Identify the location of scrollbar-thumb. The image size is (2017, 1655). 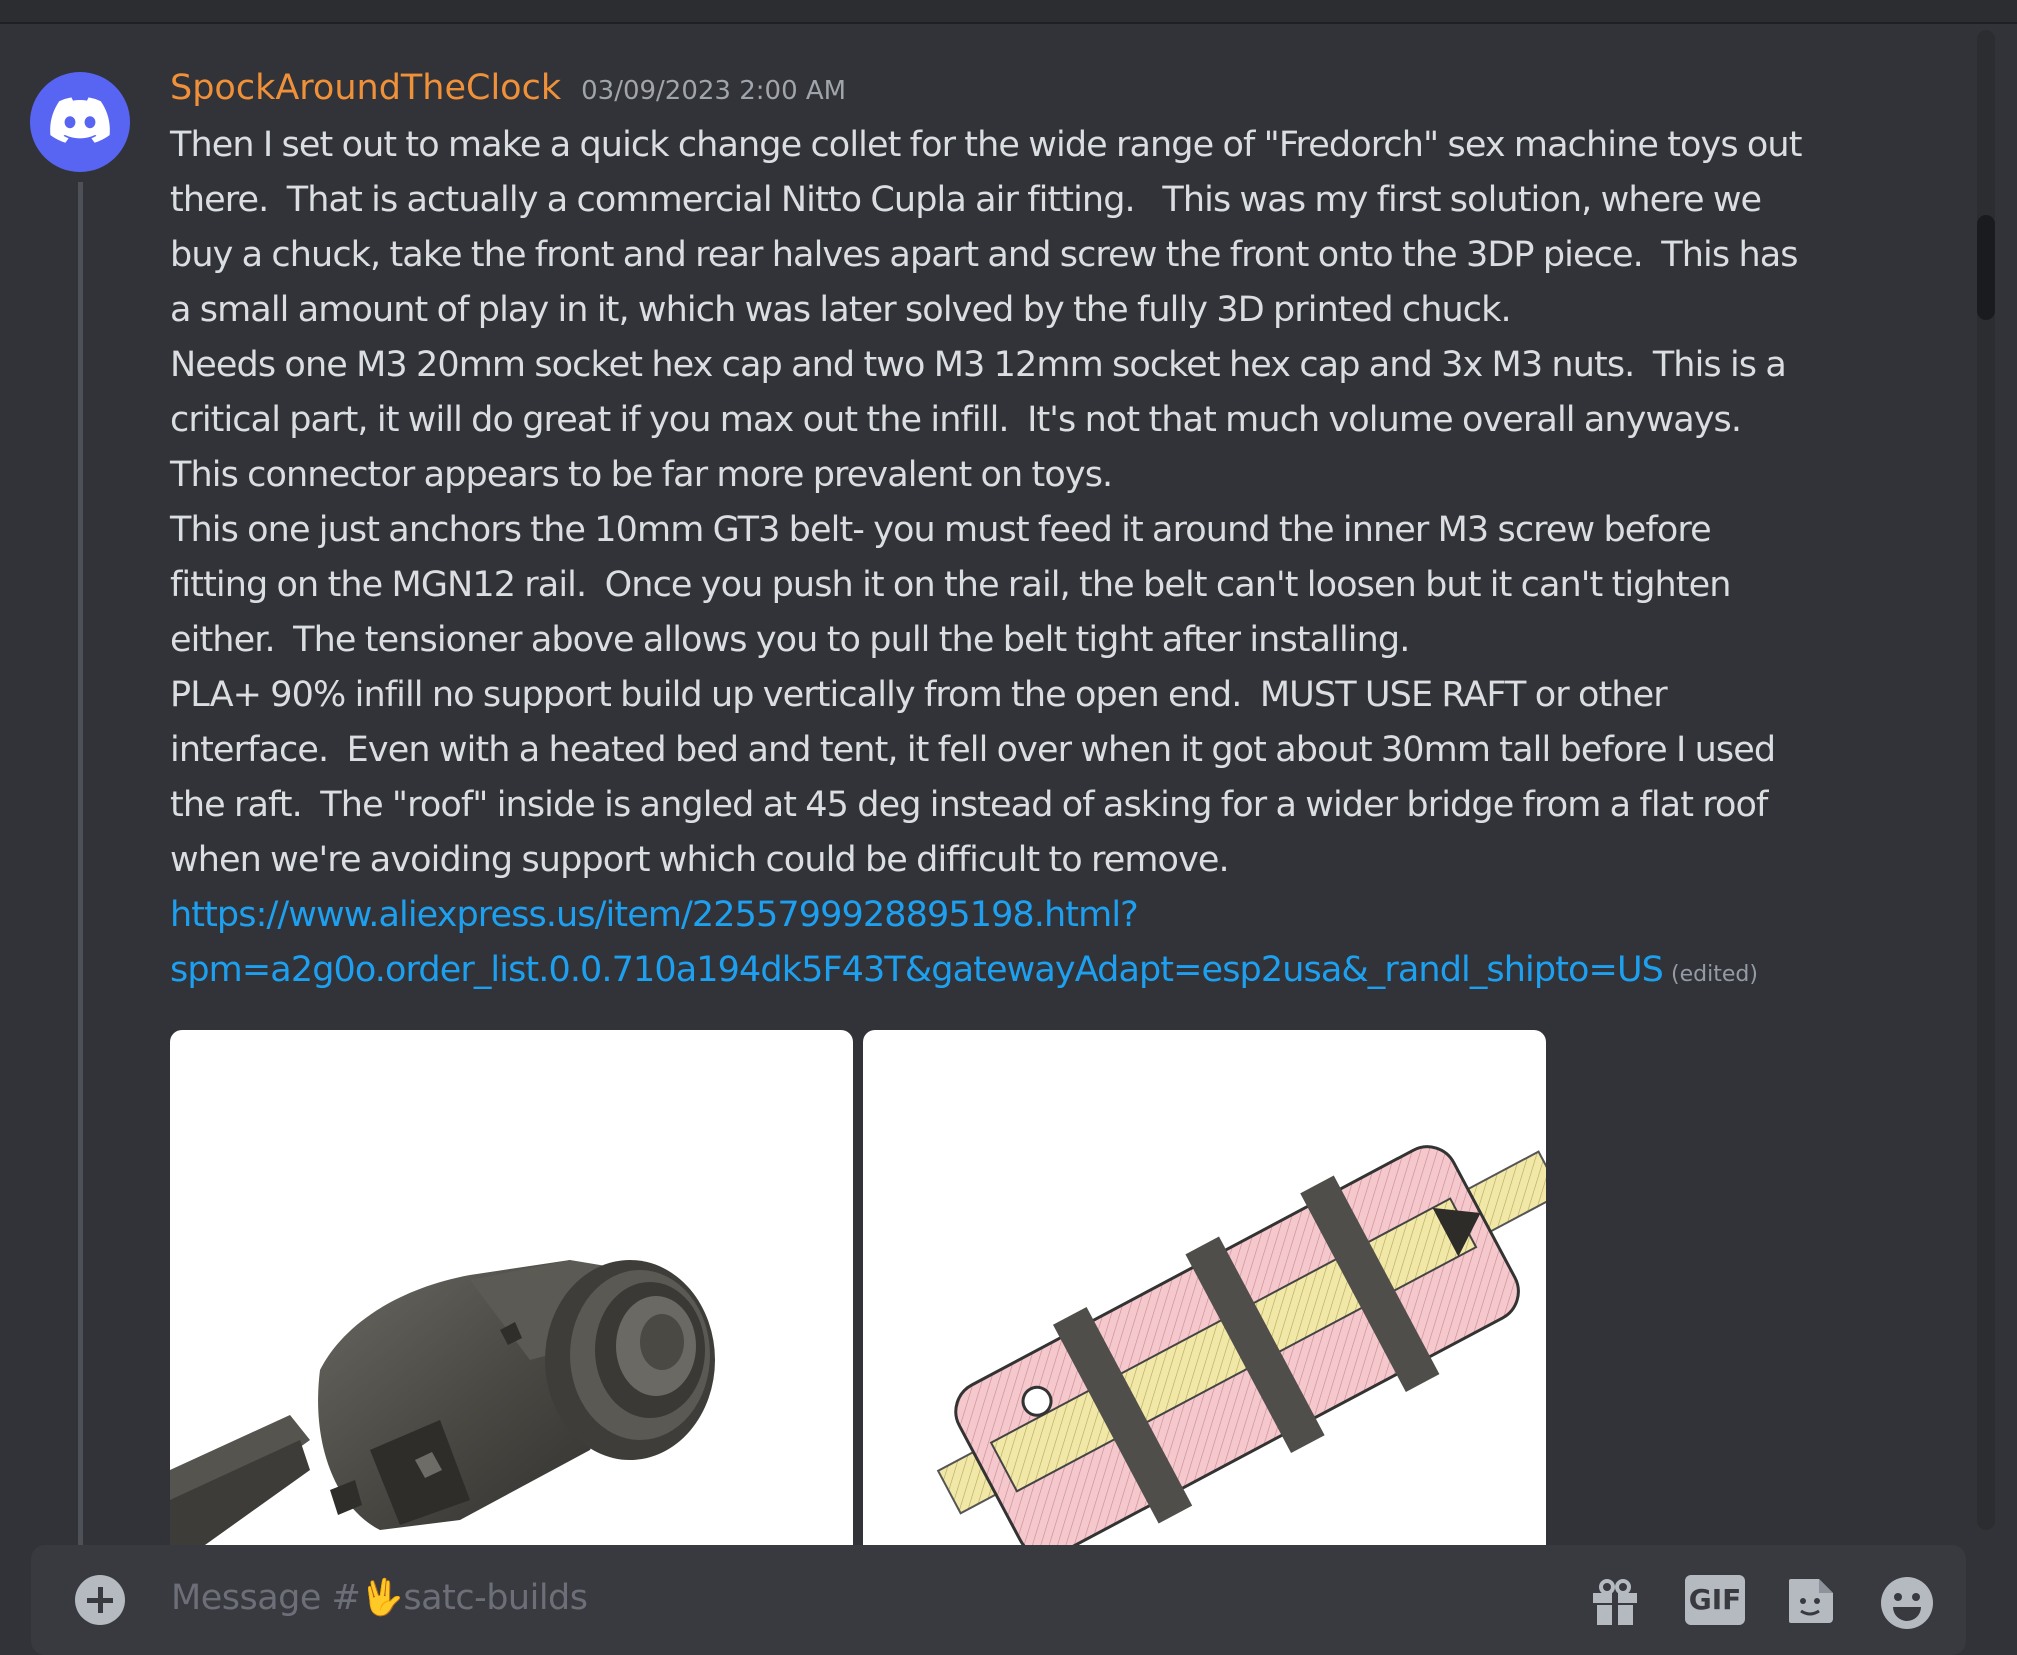
(1986, 267).